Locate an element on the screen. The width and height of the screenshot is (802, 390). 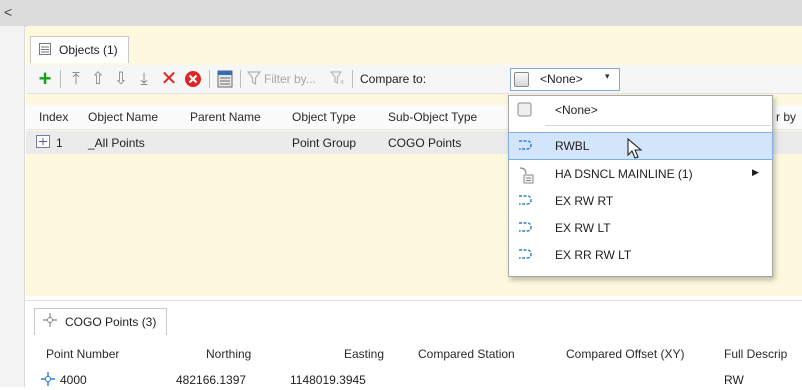
objects-toolbar: + ⤒ ⇧ ⇩ ⤓ ✕ Filter by... x Compare to: is located at coordinates (414, 79).